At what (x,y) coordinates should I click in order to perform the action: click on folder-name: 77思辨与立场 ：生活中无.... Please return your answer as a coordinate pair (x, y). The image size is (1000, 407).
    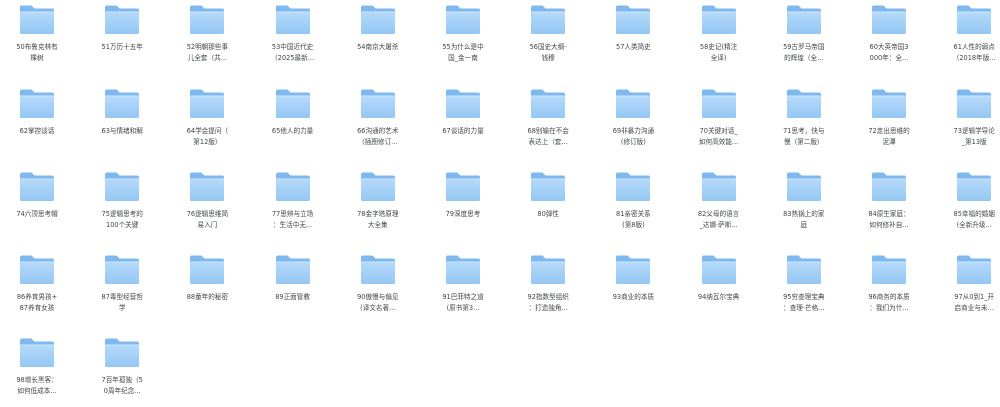
    Looking at the image, I should click on (292, 219).